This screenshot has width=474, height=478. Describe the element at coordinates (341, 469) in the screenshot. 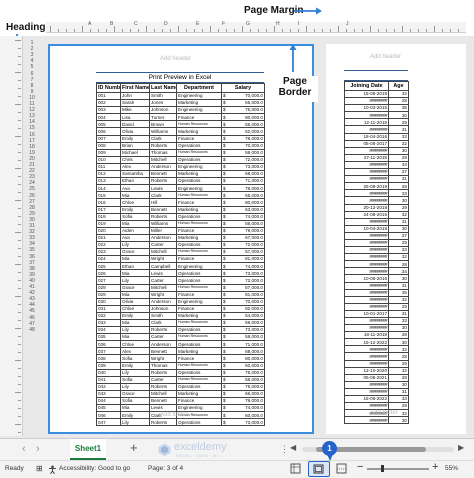

I see `page-break-preview-icon` at that location.